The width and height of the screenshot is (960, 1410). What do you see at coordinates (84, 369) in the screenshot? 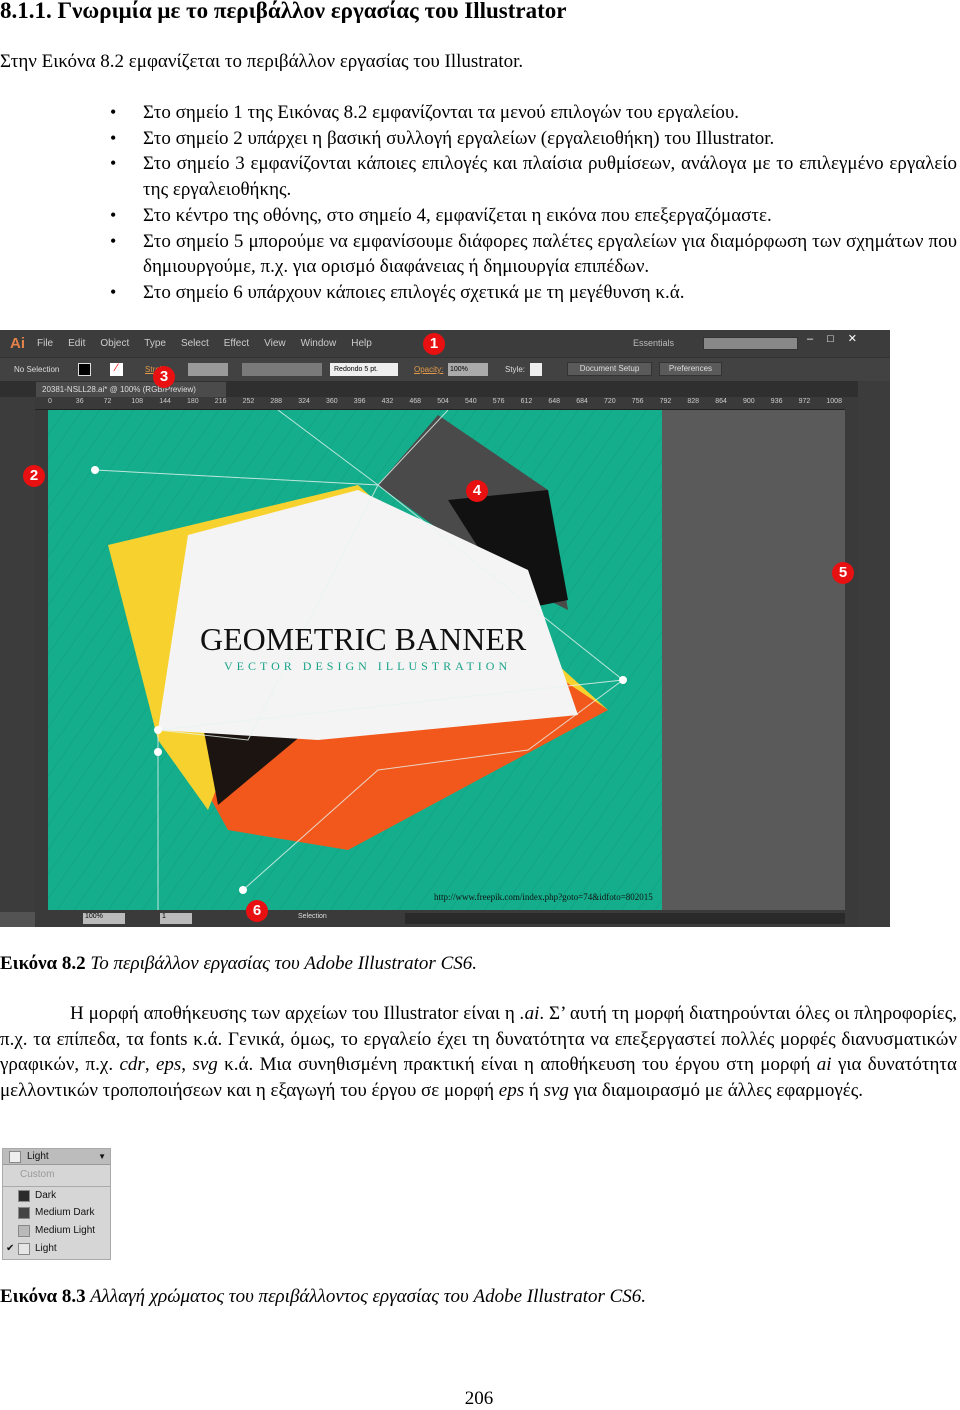
I see `fill-swatch` at bounding box center [84, 369].